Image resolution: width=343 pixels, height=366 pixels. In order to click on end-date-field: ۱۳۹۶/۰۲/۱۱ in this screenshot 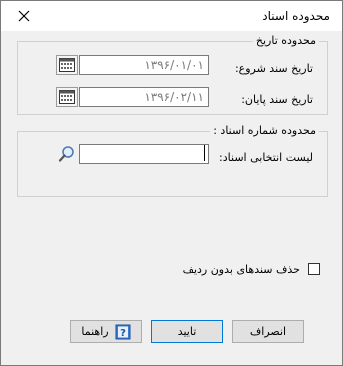, I will do `click(144, 97)`.